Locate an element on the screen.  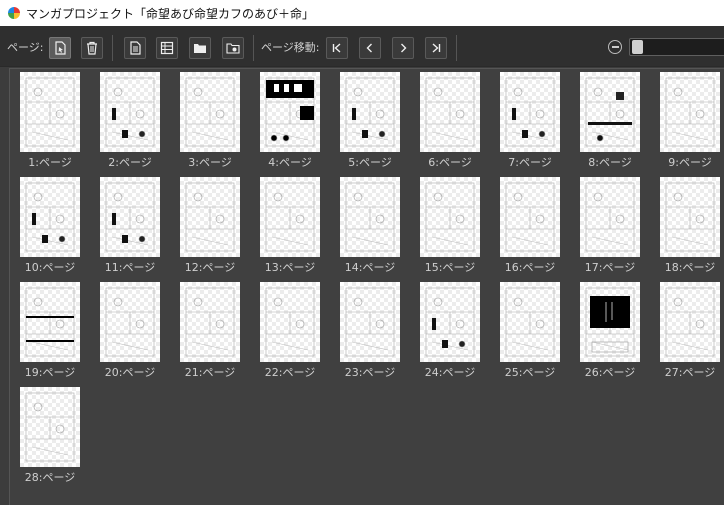
page-thumbnail: 8:ページ is located at coordinates (610, 121).